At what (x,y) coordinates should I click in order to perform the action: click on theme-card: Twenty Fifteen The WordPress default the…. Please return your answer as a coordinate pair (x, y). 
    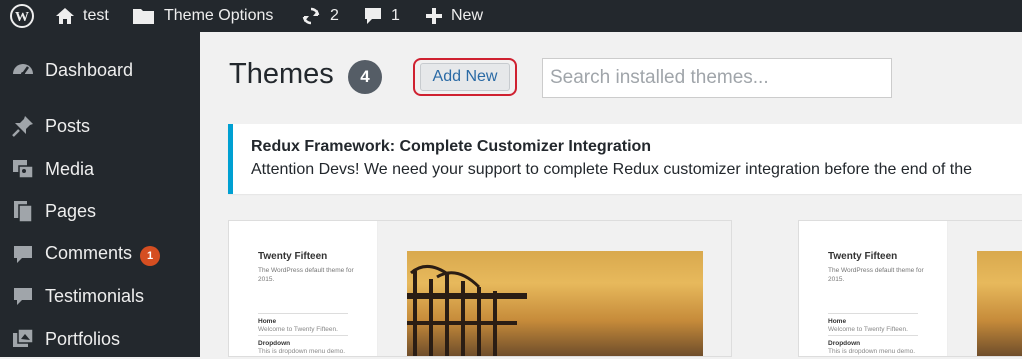
    Looking at the image, I should click on (910, 288).